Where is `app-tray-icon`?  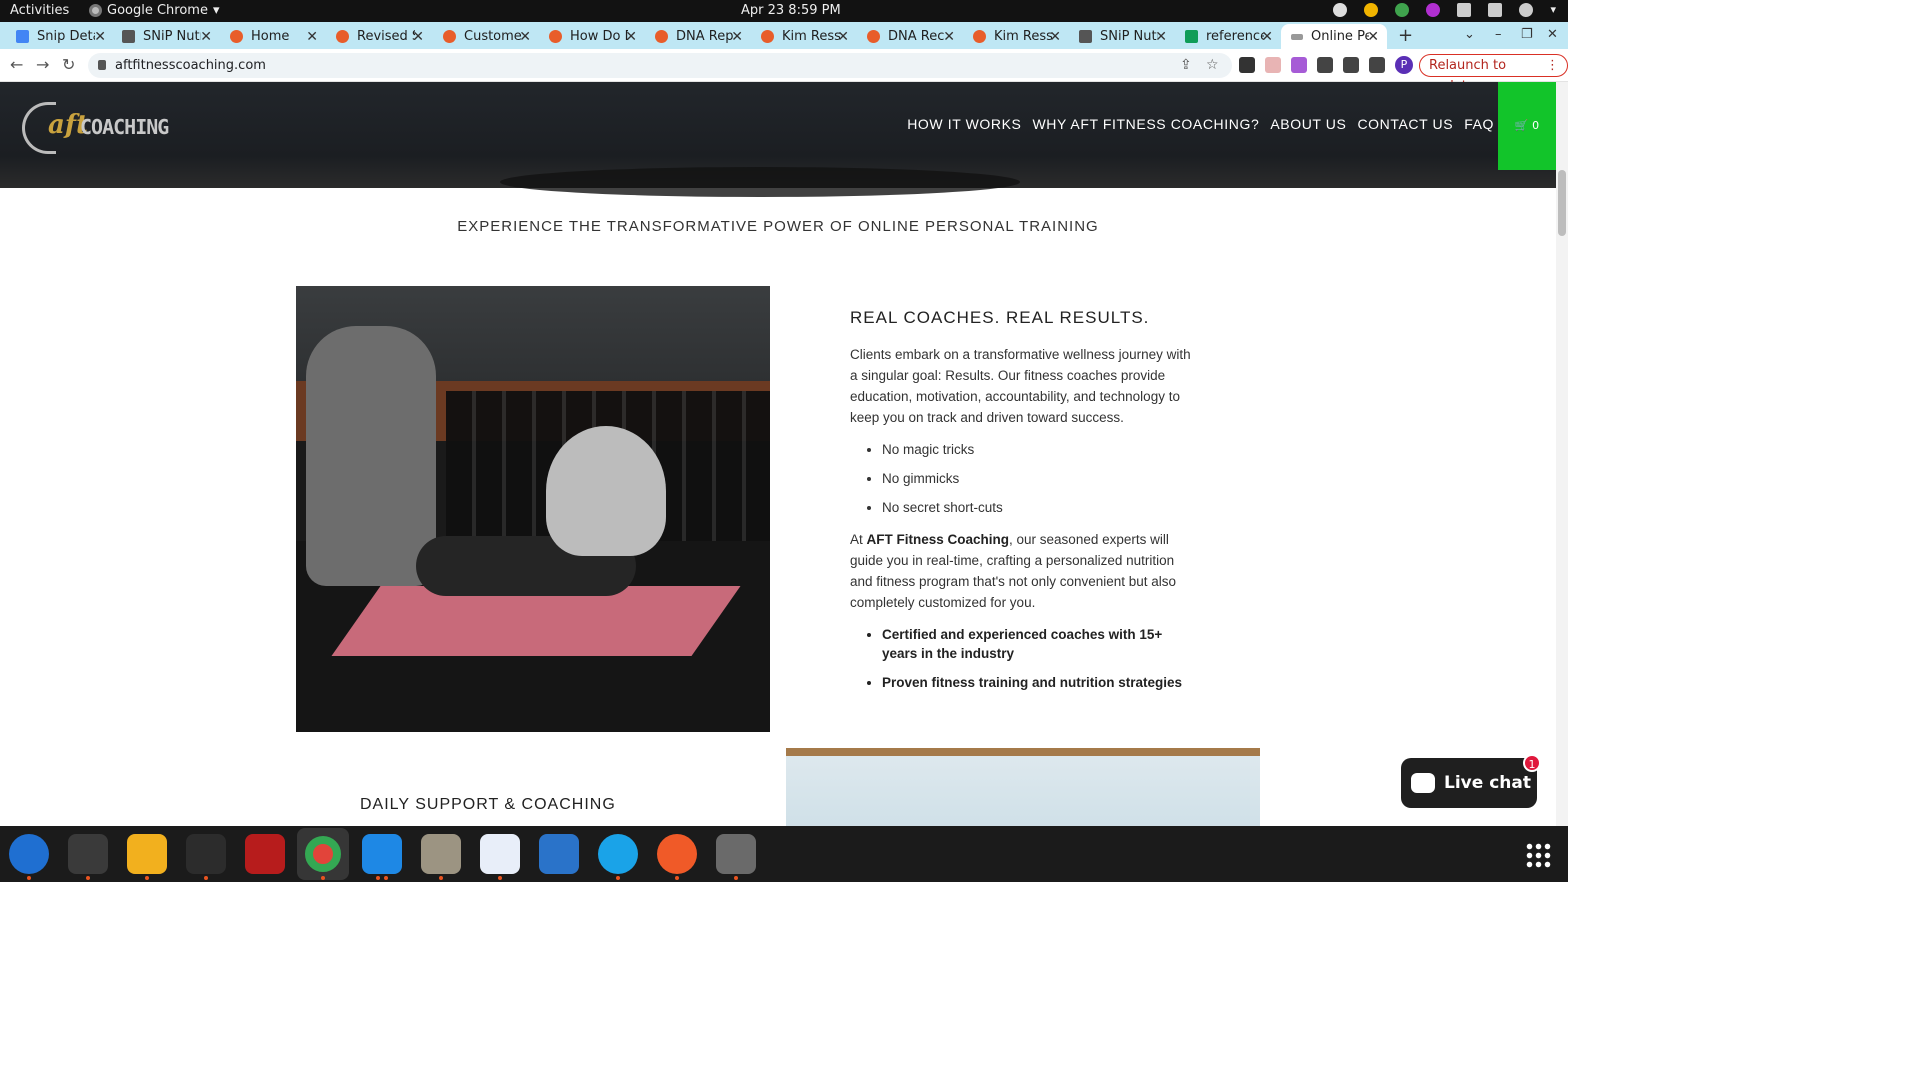 app-tray-icon is located at coordinates (1433, 10).